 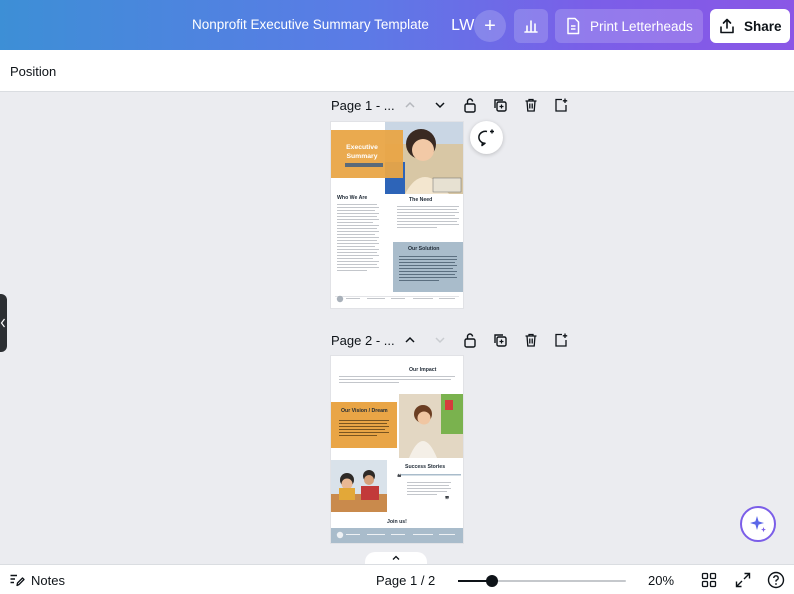 I want to click on page-1-heading: Executive Summary, so click(x=362, y=152).